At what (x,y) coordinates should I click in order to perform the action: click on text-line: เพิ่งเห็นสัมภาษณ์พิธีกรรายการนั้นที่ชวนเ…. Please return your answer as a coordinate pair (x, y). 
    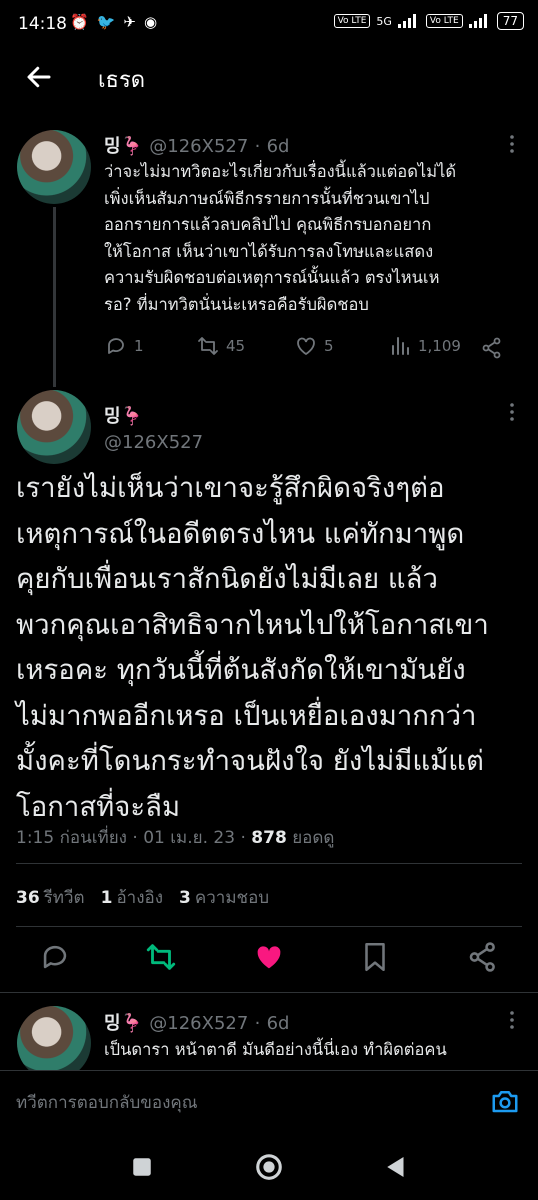
    Looking at the image, I should click on (267, 198).